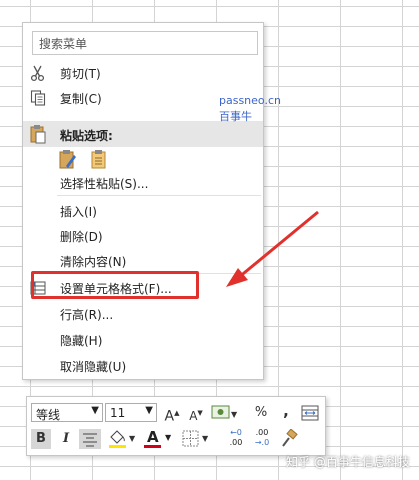 This screenshot has width=419, height=480. Describe the element at coordinates (123, 439) in the screenshot. I see `fill-color-icon: ▼` at that location.